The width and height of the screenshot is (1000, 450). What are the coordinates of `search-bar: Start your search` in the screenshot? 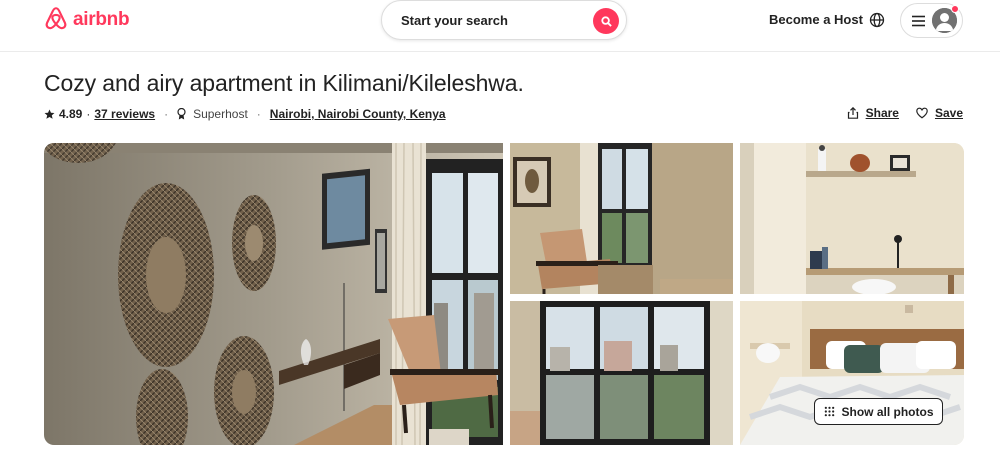 It's located at (504, 20).